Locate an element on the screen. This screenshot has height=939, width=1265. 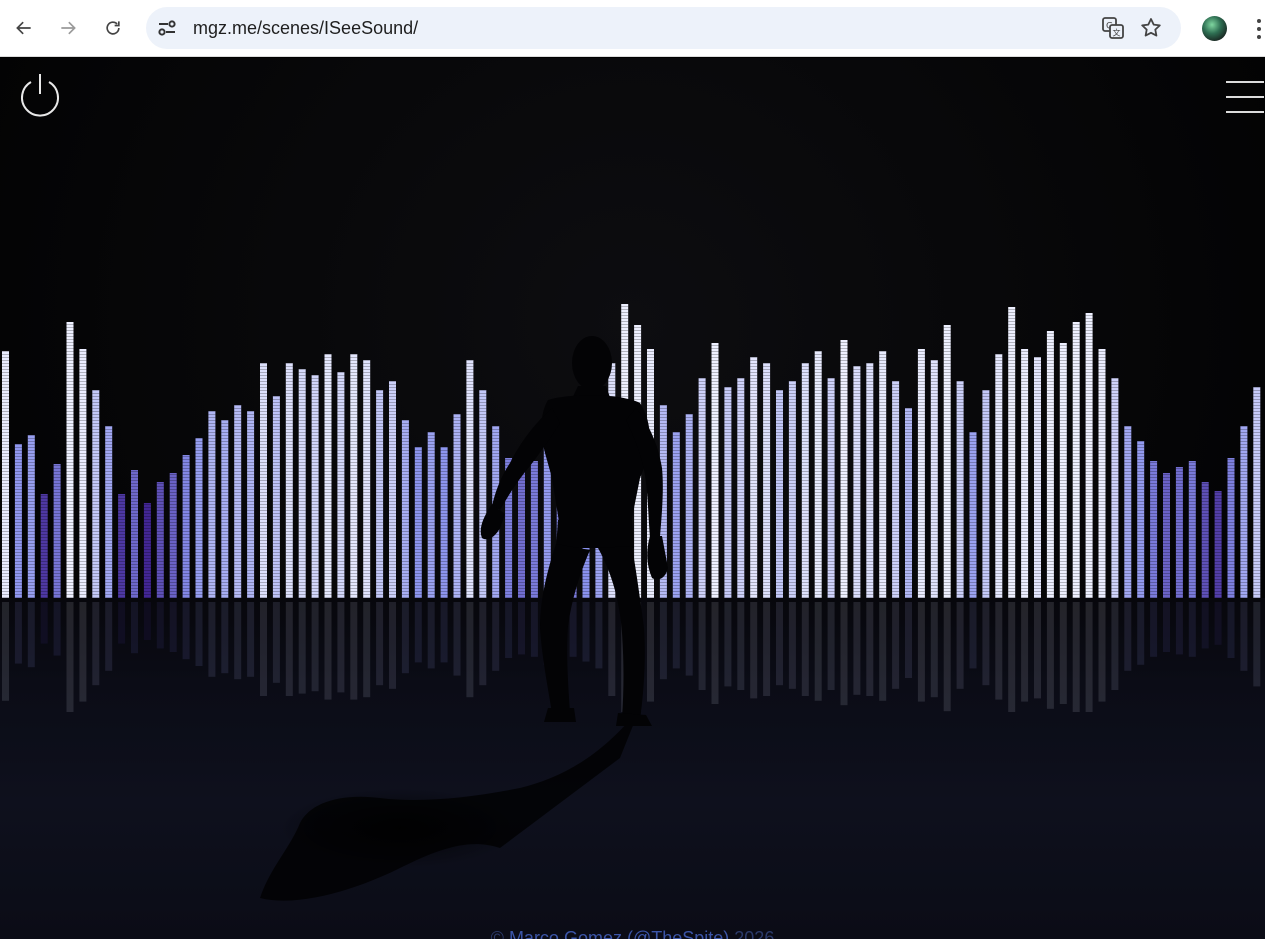
forward-button is located at coordinates (68, 28).